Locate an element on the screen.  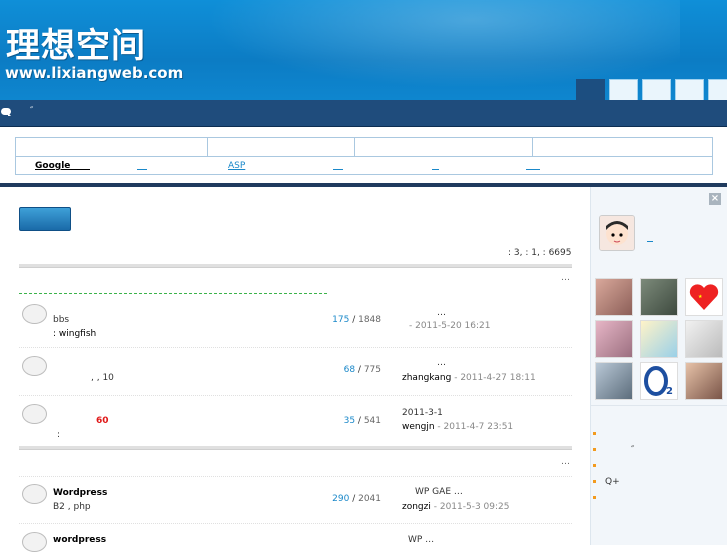
nav-bar: ″ is located at coordinates (363, 113).